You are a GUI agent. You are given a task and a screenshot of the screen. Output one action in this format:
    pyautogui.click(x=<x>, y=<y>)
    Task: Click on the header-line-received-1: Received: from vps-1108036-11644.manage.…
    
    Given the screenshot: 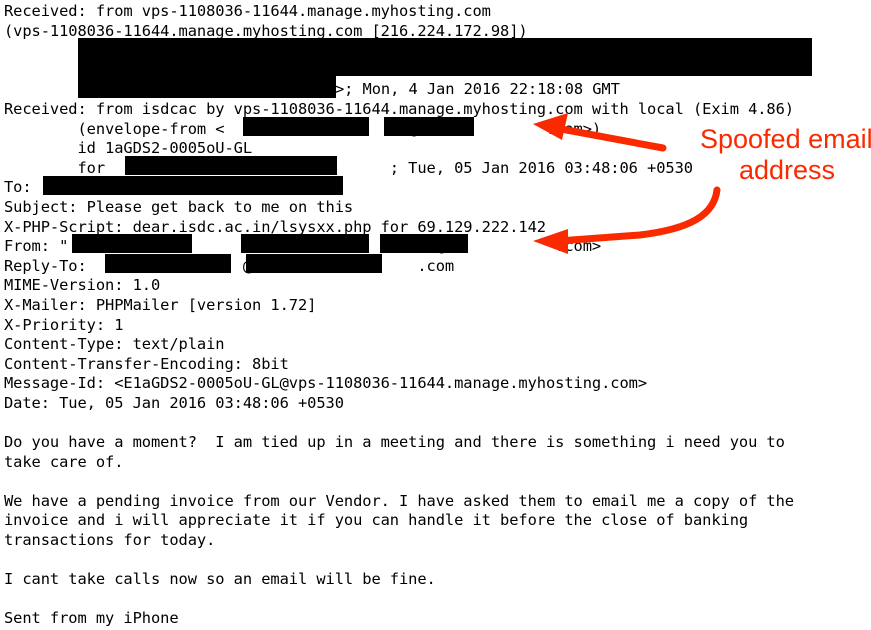 What is the action you would take?
    pyautogui.click(x=247, y=11)
    